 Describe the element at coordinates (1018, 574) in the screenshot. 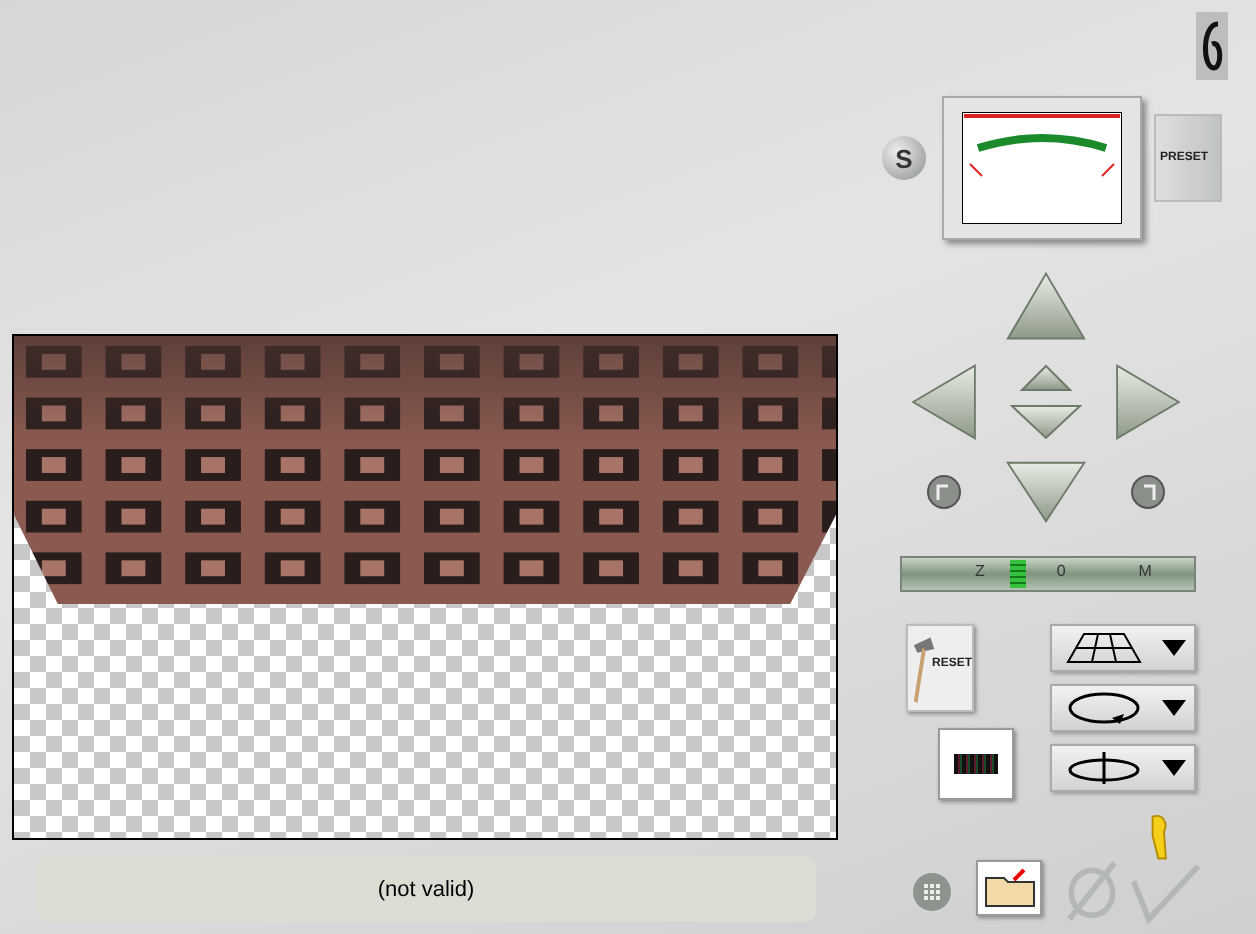

I see `slider-thumb` at that location.